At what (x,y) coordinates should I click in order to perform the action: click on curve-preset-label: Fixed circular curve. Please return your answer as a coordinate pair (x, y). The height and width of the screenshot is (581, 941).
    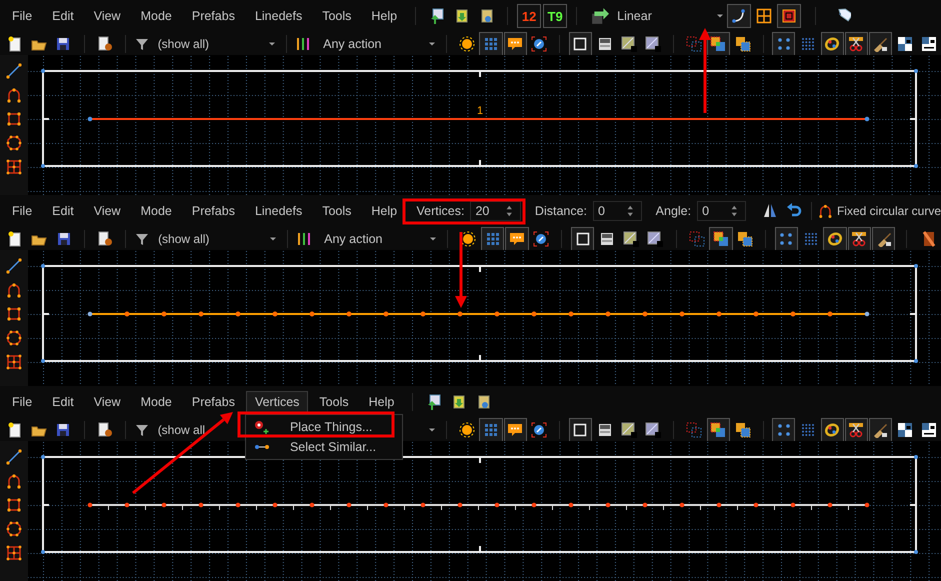
    Looking at the image, I should click on (888, 211).